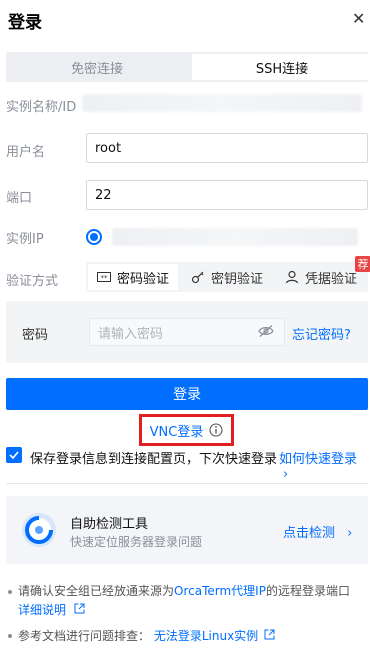  Describe the element at coordinates (222, 103) in the screenshot. I see `instance-value-redacted` at that location.